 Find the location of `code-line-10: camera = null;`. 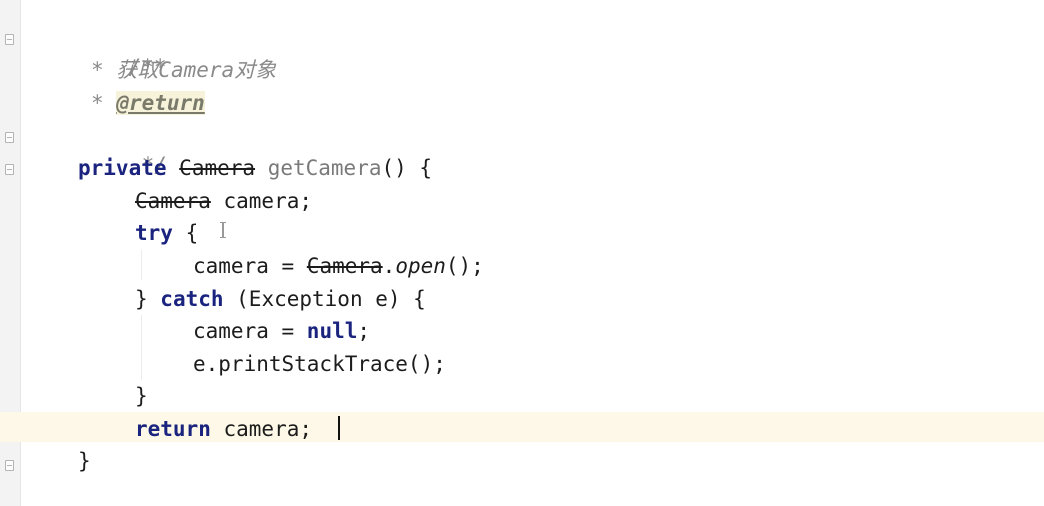

code-line-10: camera = null; is located at coordinates (281, 331).